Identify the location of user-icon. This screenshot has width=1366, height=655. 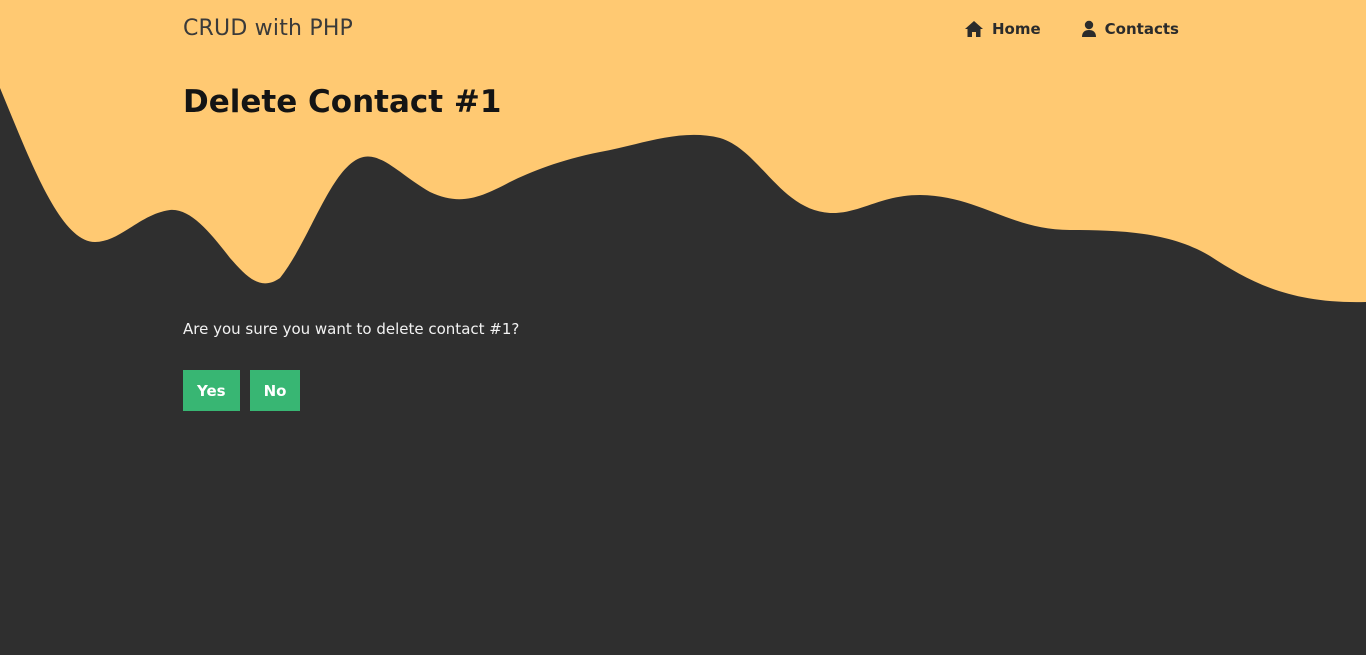
(1088, 28).